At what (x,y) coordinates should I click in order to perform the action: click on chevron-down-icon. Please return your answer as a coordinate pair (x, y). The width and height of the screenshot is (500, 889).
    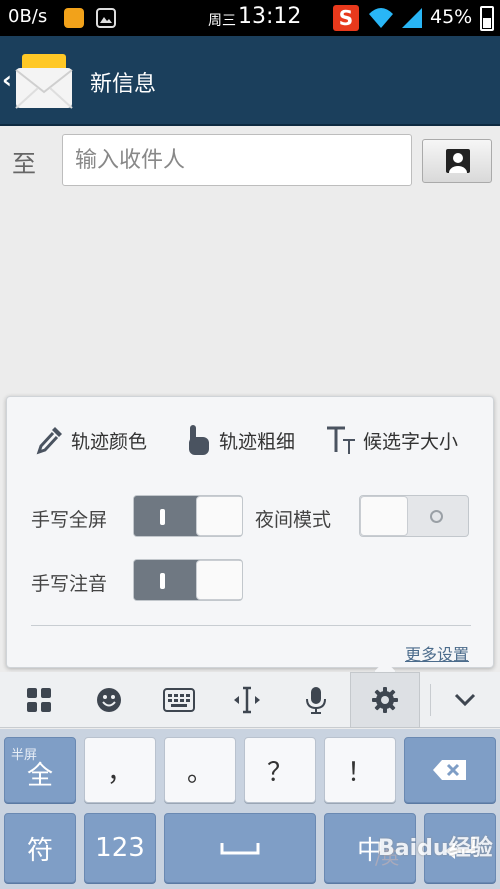
    Looking at the image, I should click on (465, 700).